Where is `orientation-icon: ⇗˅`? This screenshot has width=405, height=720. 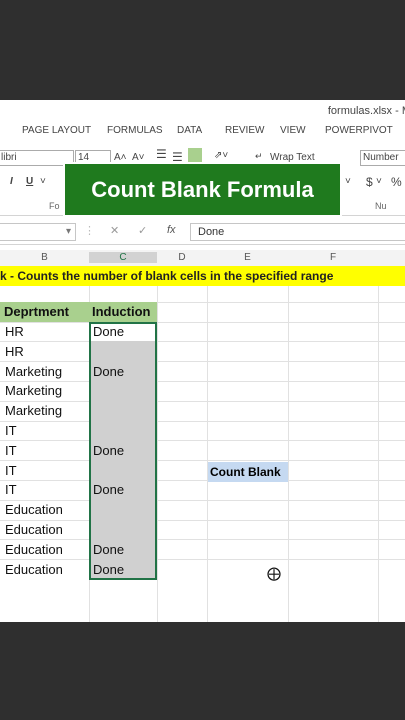
orientation-icon: ⇗˅ is located at coordinates (221, 155).